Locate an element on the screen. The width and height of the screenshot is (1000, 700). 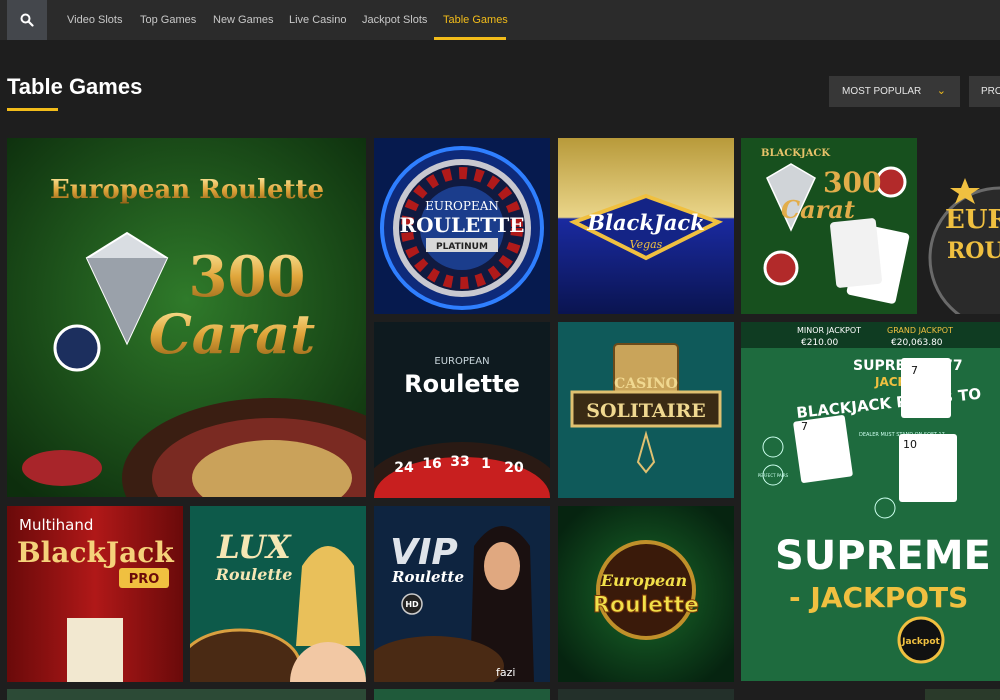
nav-jackpot-slots: Jackpot Slots is located at coordinates (394, 20).